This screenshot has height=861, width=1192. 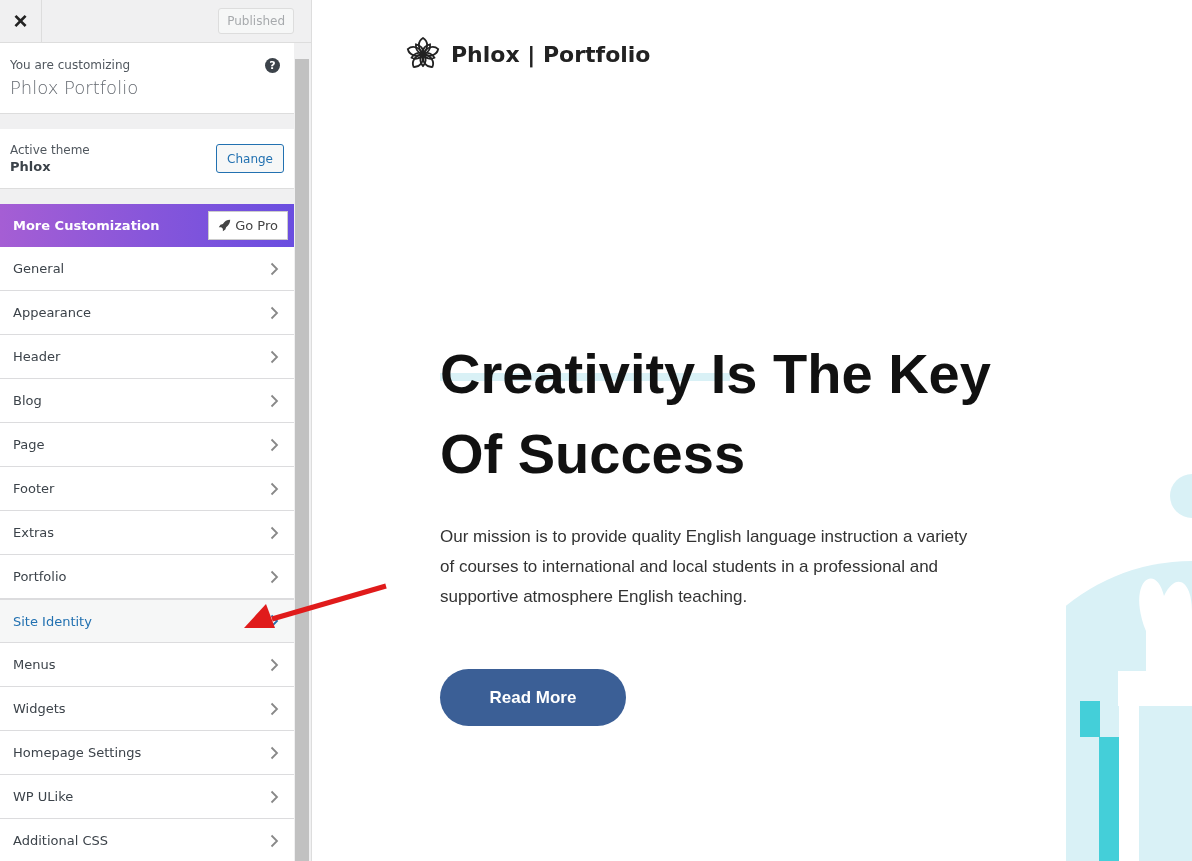 I want to click on menu-item: Additional CSS, so click(x=147, y=840).